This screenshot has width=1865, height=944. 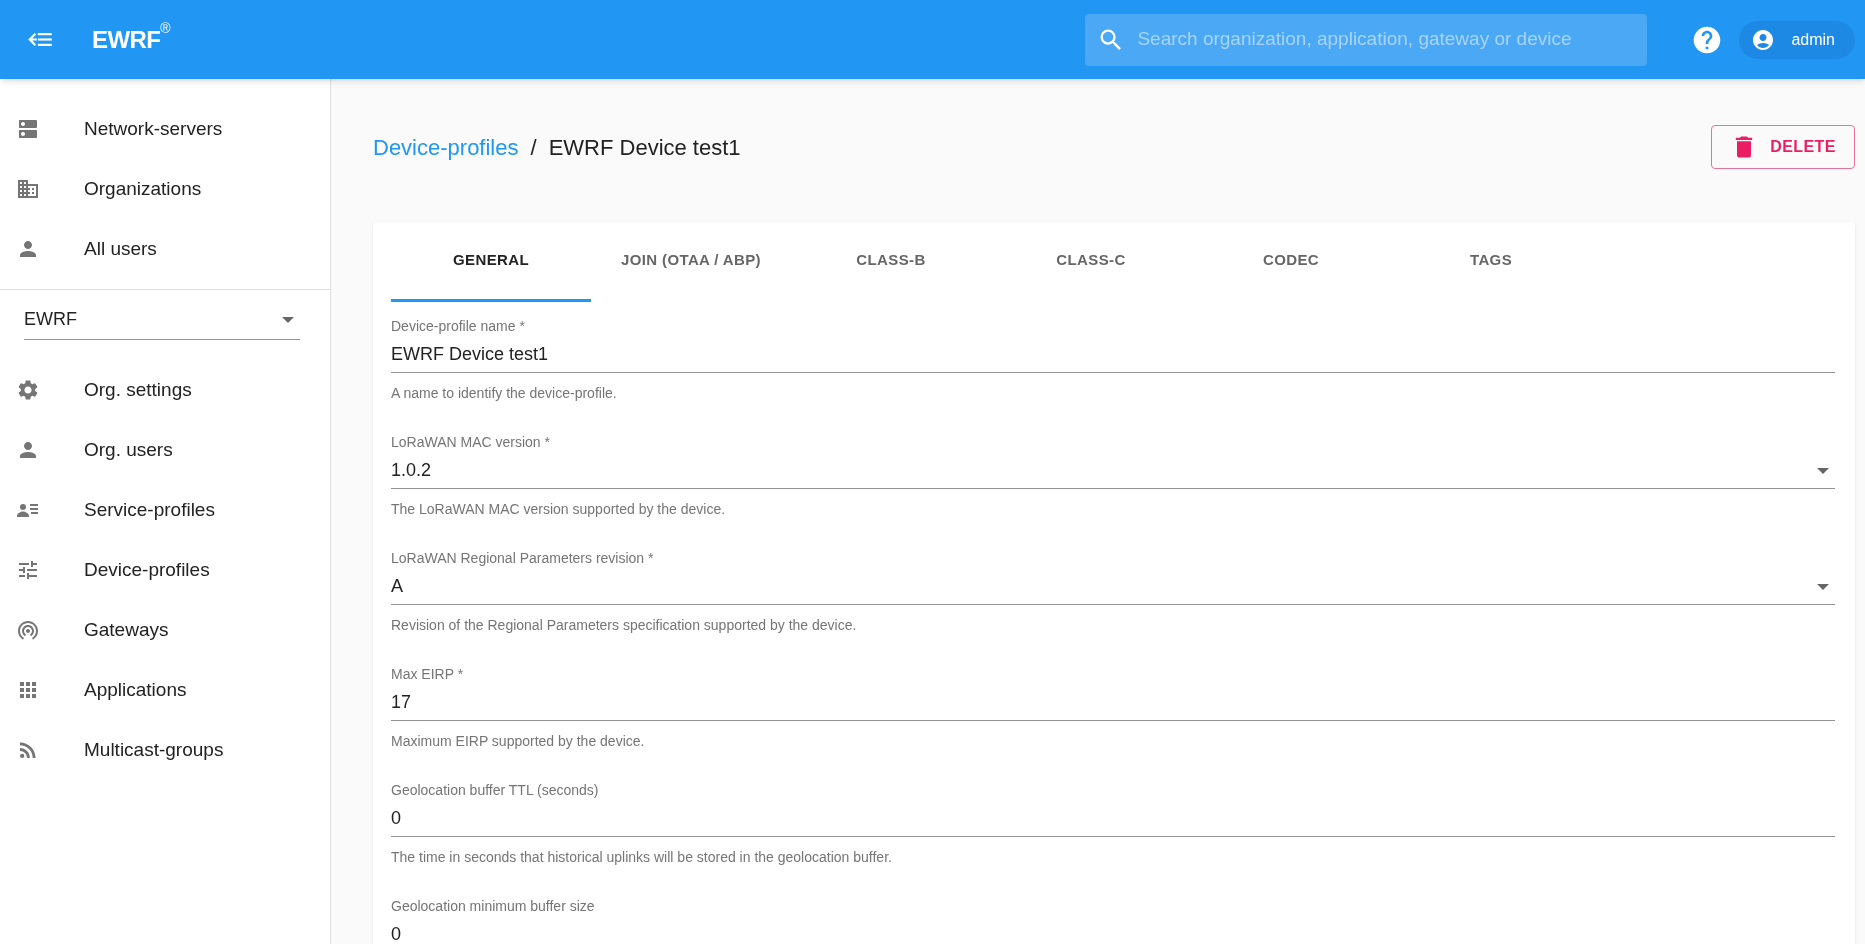 What do you see at coordinates (1491, 262) in the screenshot?
I see `tab: TAGS` at bounding box center [1491, 262].